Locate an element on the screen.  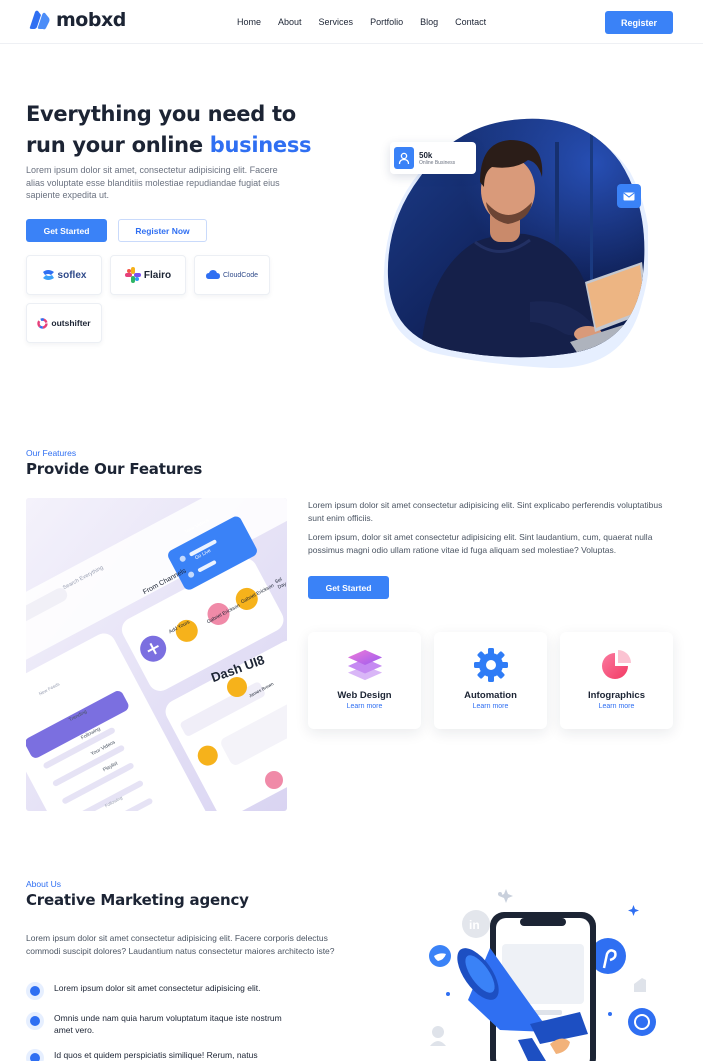
partner-soflex: soflex is located at coordinates (64, 275).